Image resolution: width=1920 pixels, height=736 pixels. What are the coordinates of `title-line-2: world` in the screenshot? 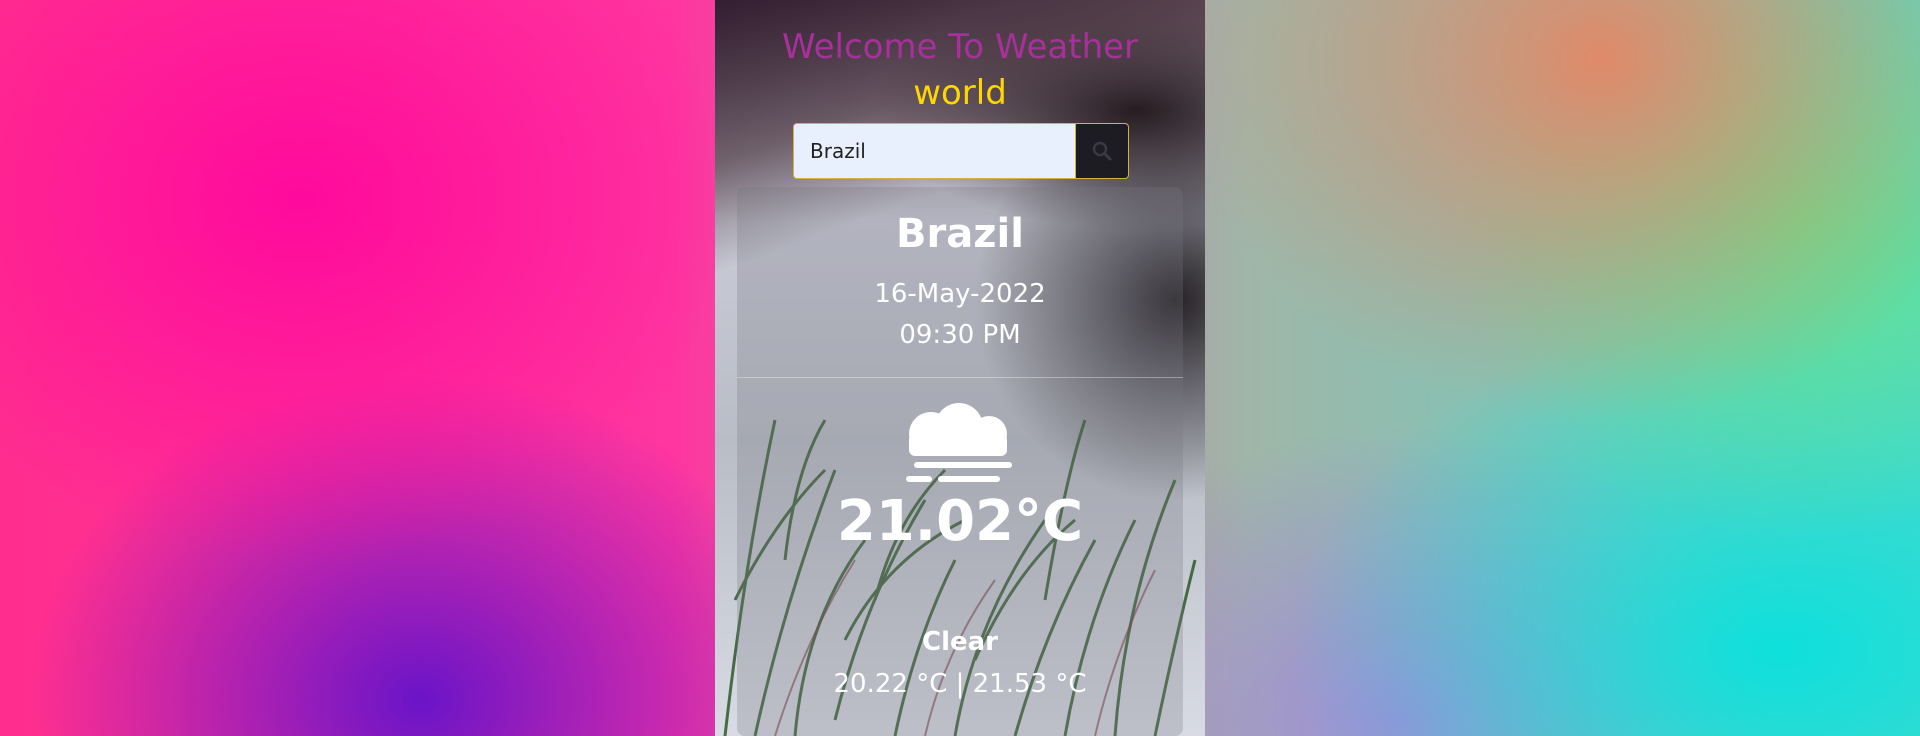 It's located at (960, 93).